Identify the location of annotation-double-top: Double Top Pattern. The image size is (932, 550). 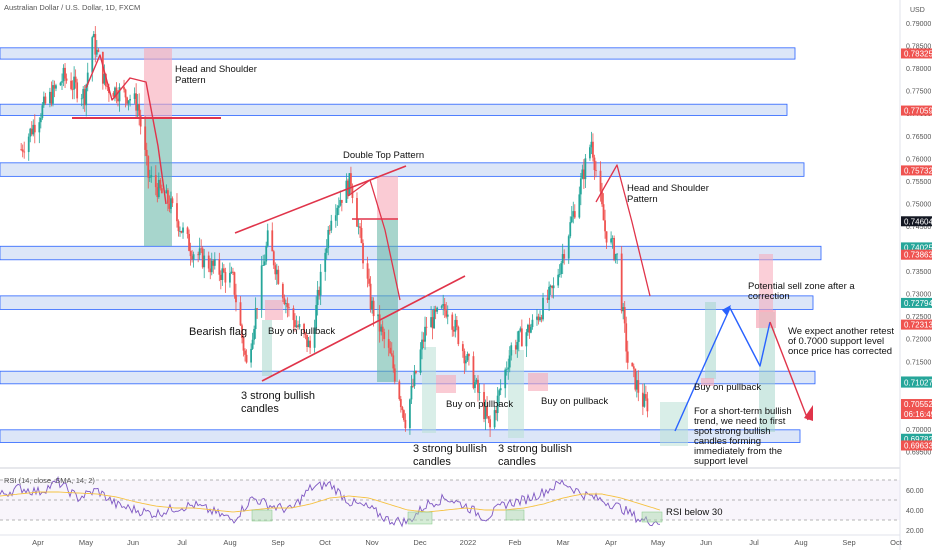
(383, 155).